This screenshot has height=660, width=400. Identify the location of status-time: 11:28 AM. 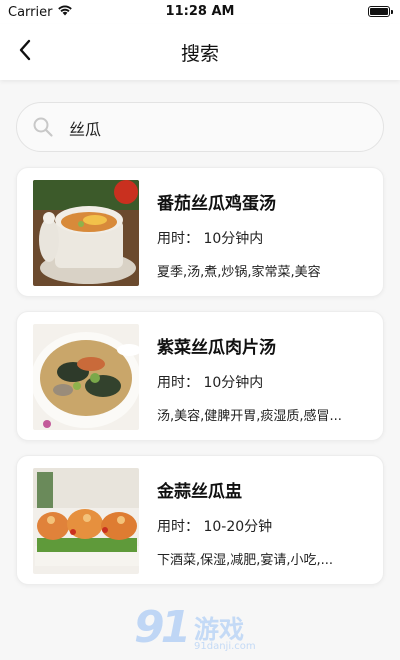
(200, 11).